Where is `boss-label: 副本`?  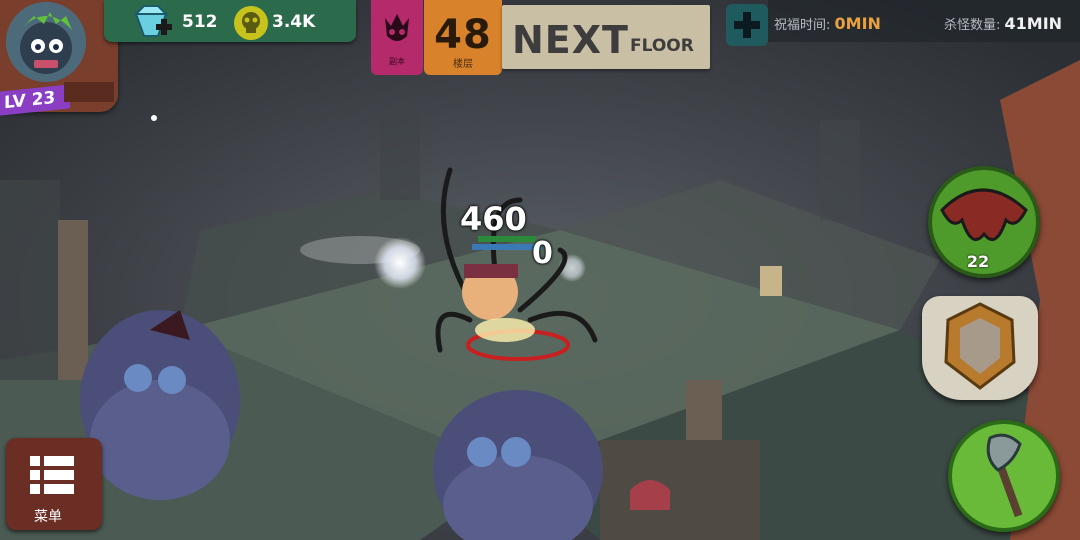
boss-label: 副本 is located at coordinates (397, 61).